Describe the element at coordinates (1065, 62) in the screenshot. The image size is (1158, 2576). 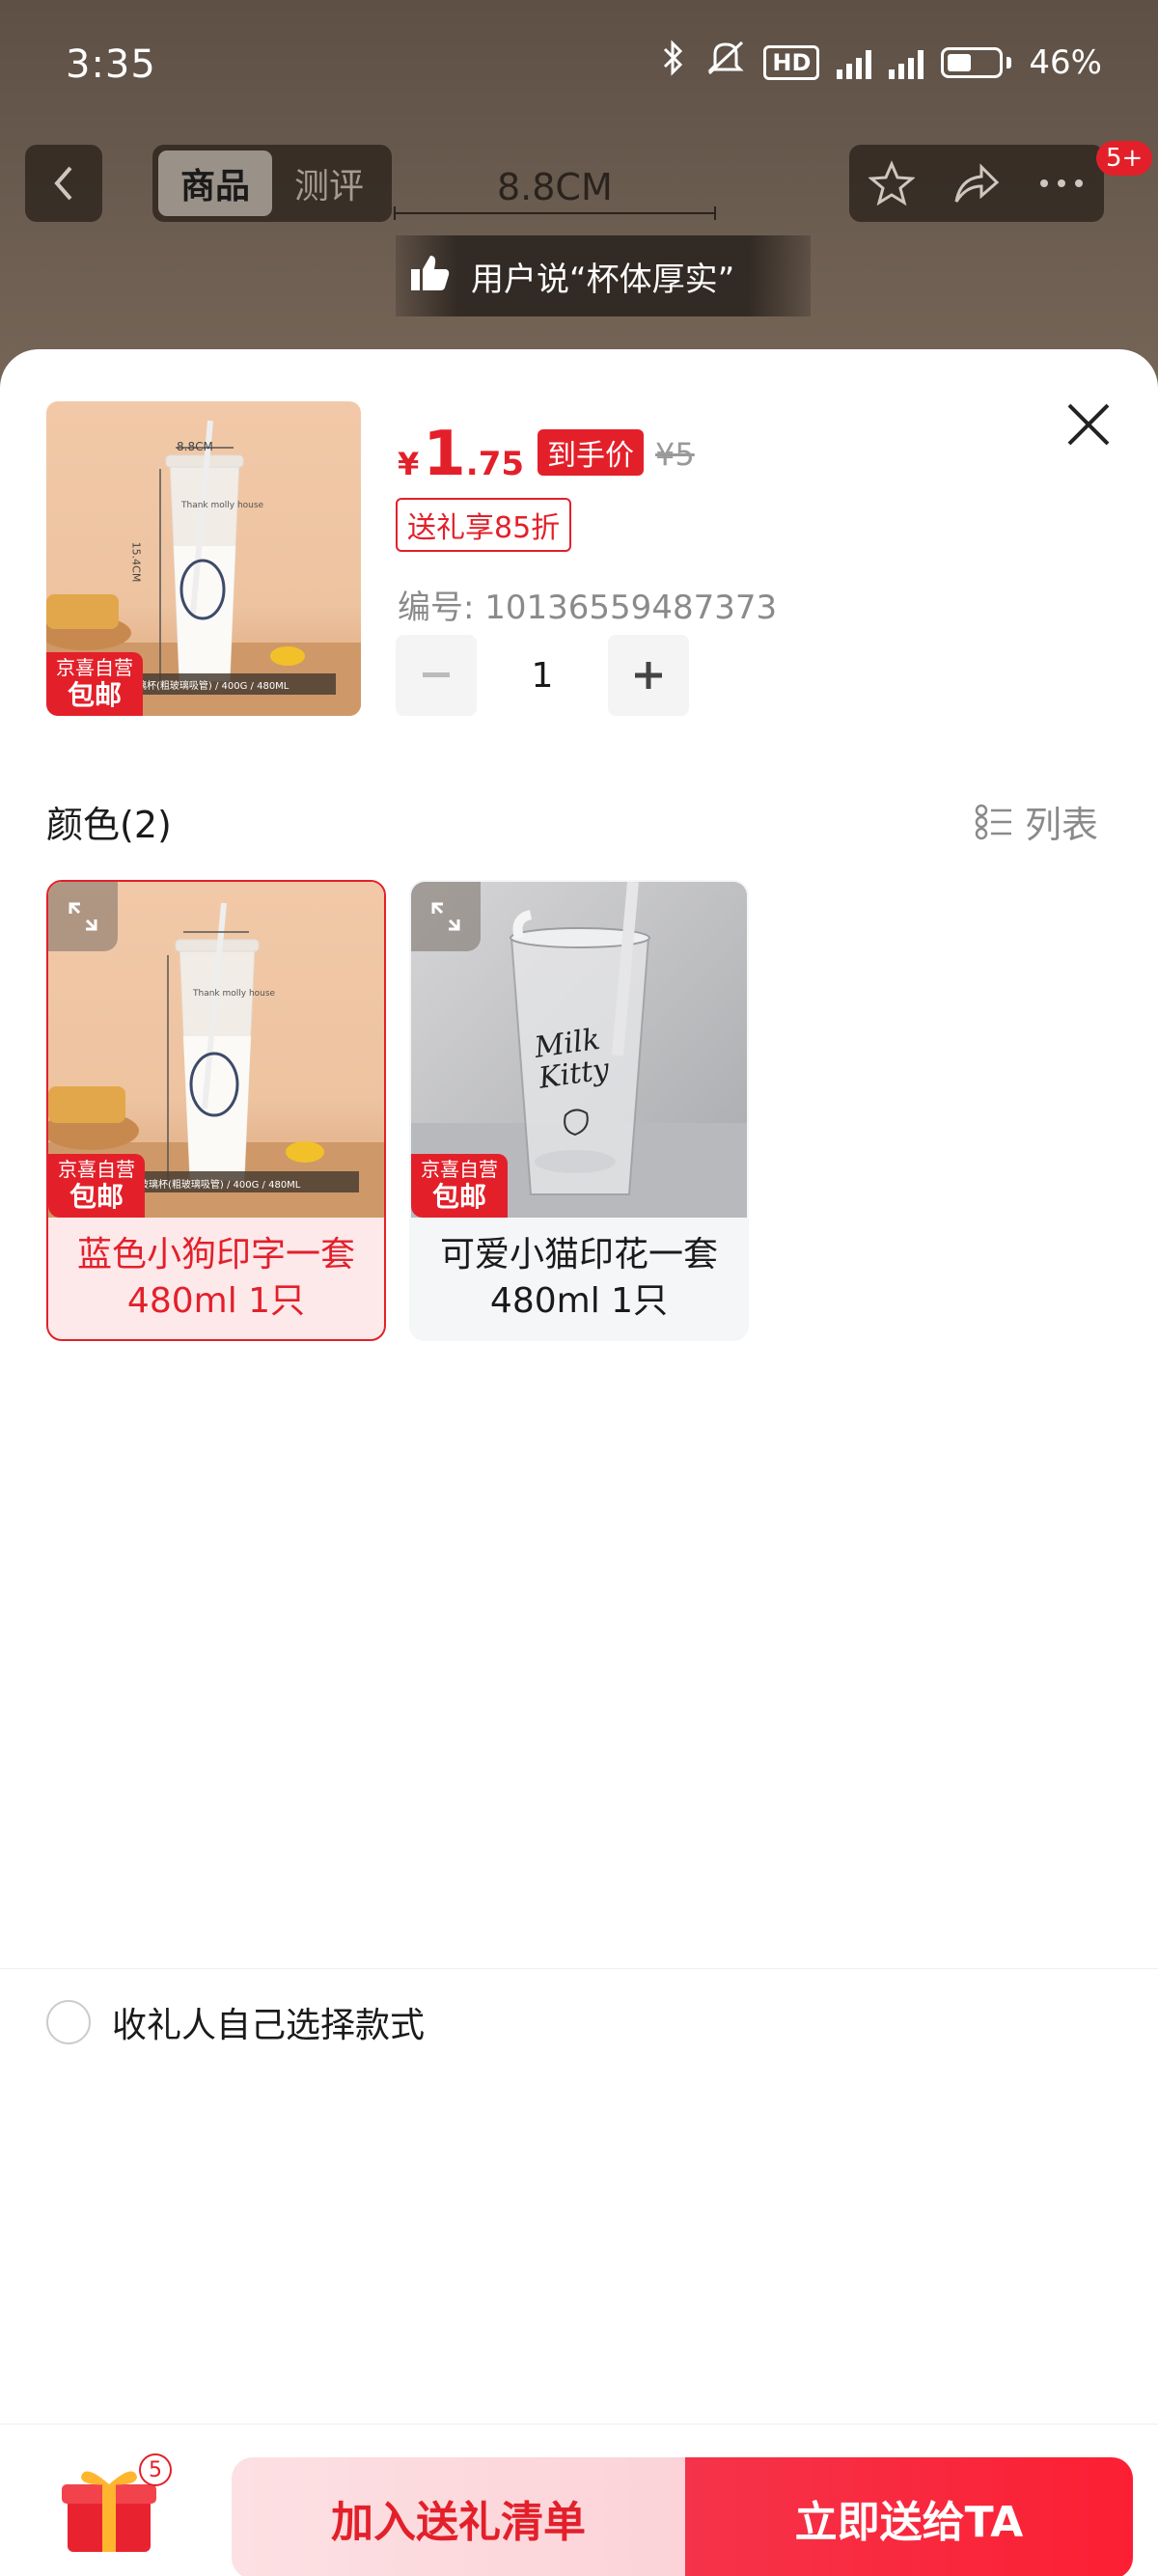
I see `battery-level: 46%` at that location.